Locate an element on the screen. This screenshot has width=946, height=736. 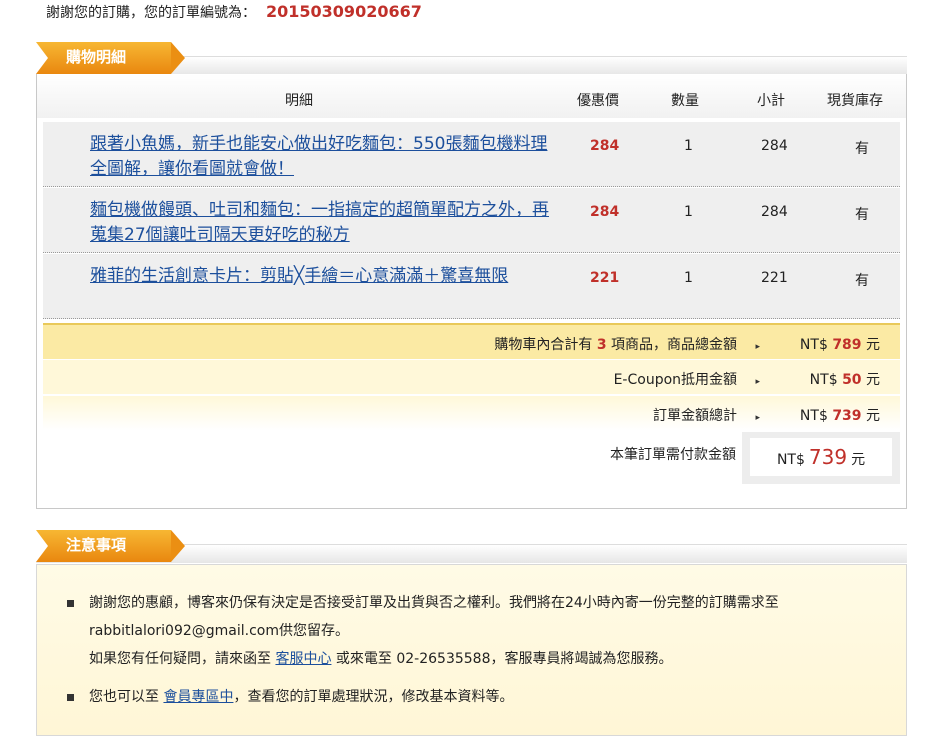
cart-item-count: 3 is located at coordinates (601, 345).